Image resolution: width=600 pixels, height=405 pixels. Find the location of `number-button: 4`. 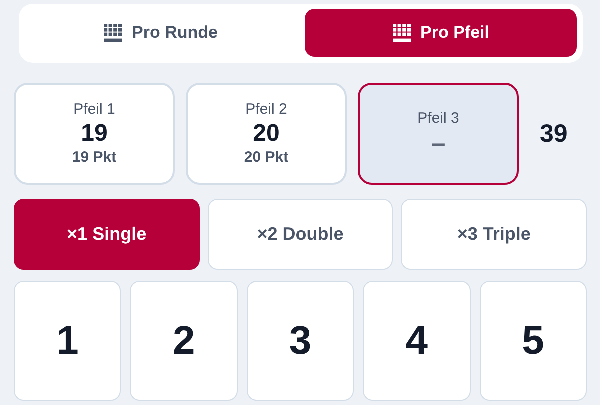

number-button: 4 is located at coordinates (417, 341).